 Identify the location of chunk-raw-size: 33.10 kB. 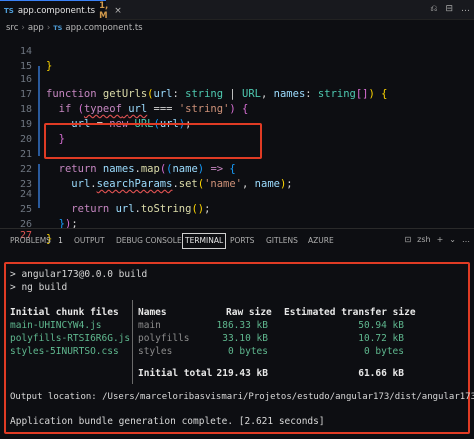
(245, 338).